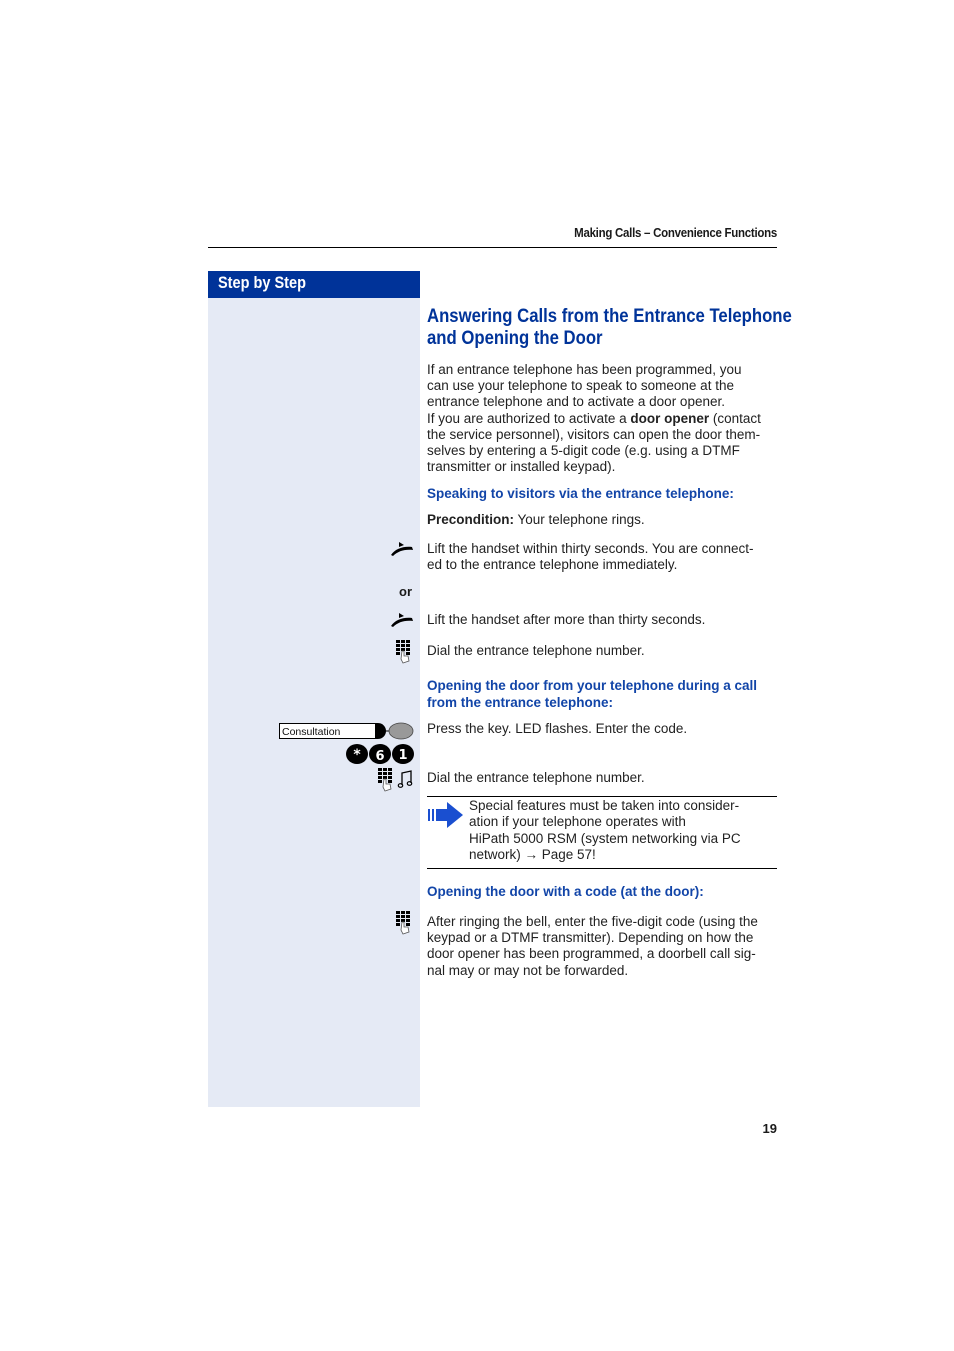  What do you see at coordinates (262, 283) in the screenshot?
I see `sidebar-title: Step by Step` at bounding box center [262, 283].